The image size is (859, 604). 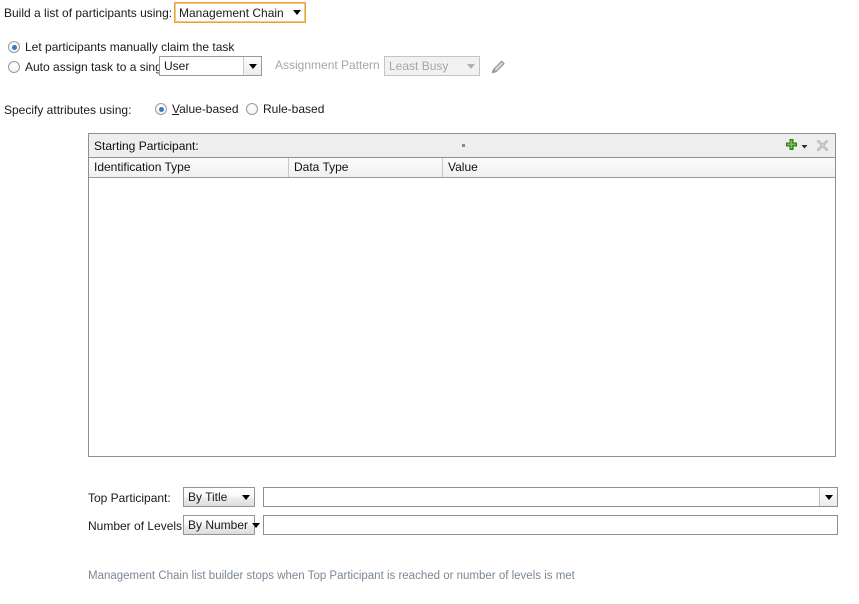 I want to click on assignment-pattern-select: Least Busy, so click(x=432, y=66).